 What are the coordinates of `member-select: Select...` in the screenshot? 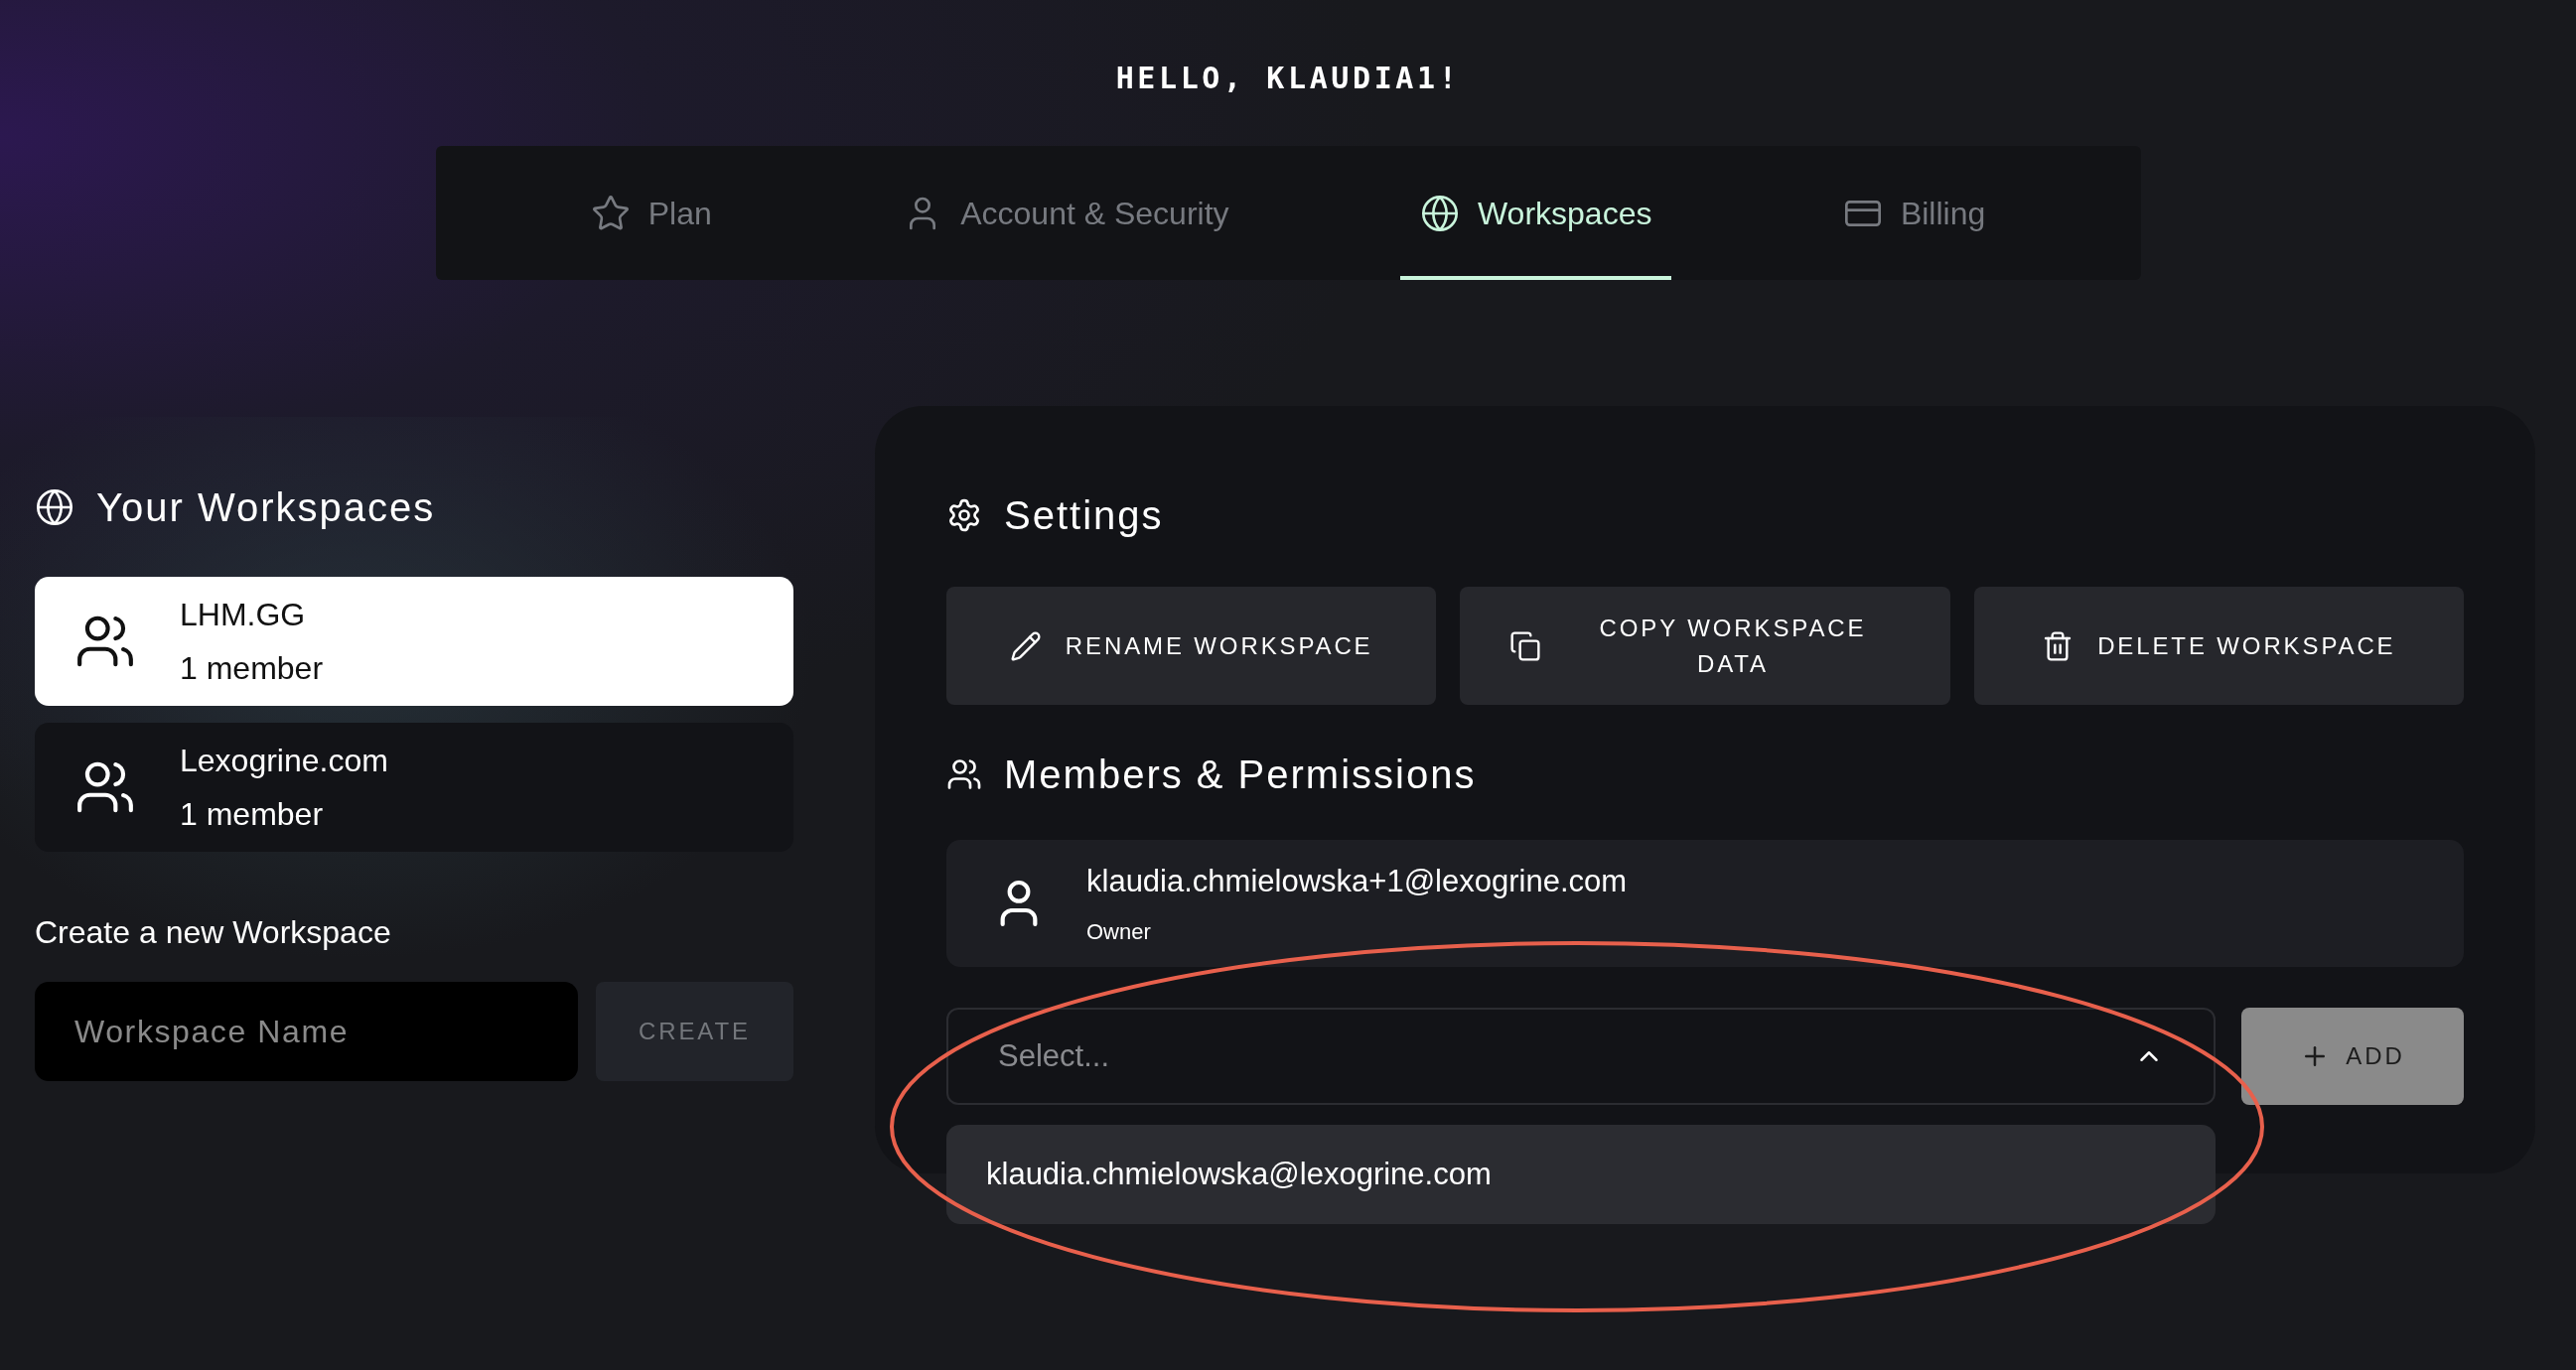 It's located at (1581, 1056).